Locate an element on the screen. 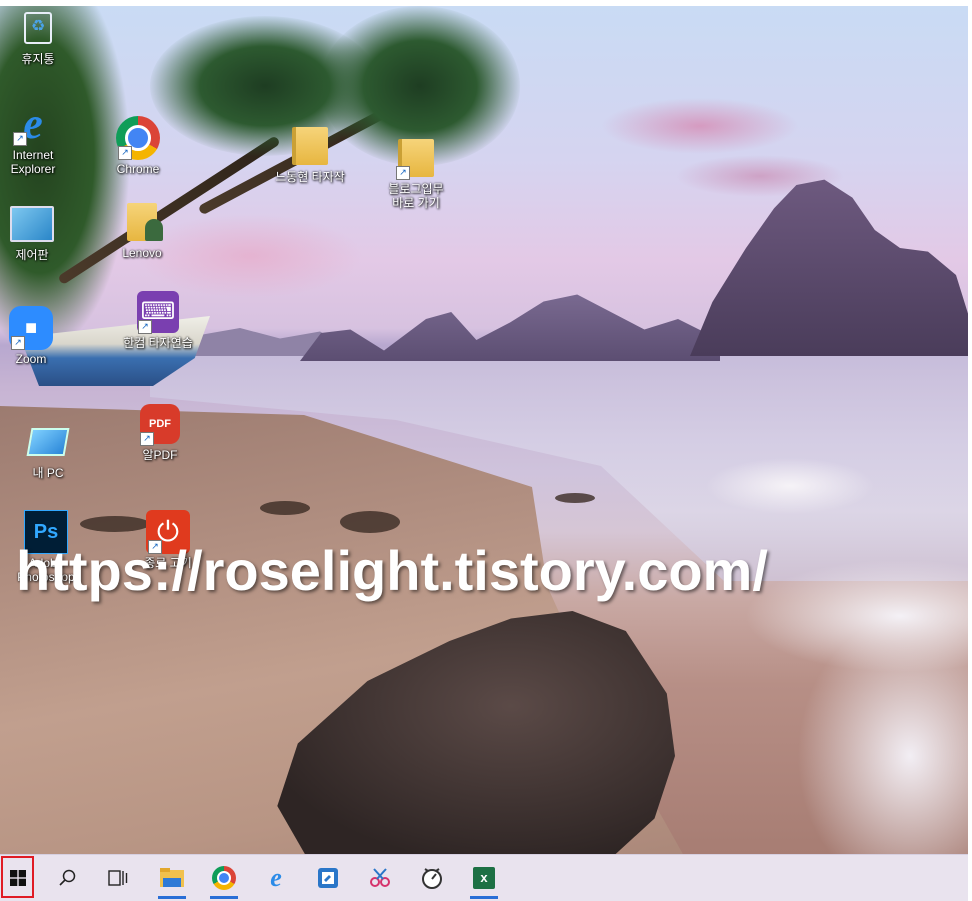  desktop-icon-hancom-typing: ⌨ ↗ 한컴 타자연습 is located at coordinates (158, 320).